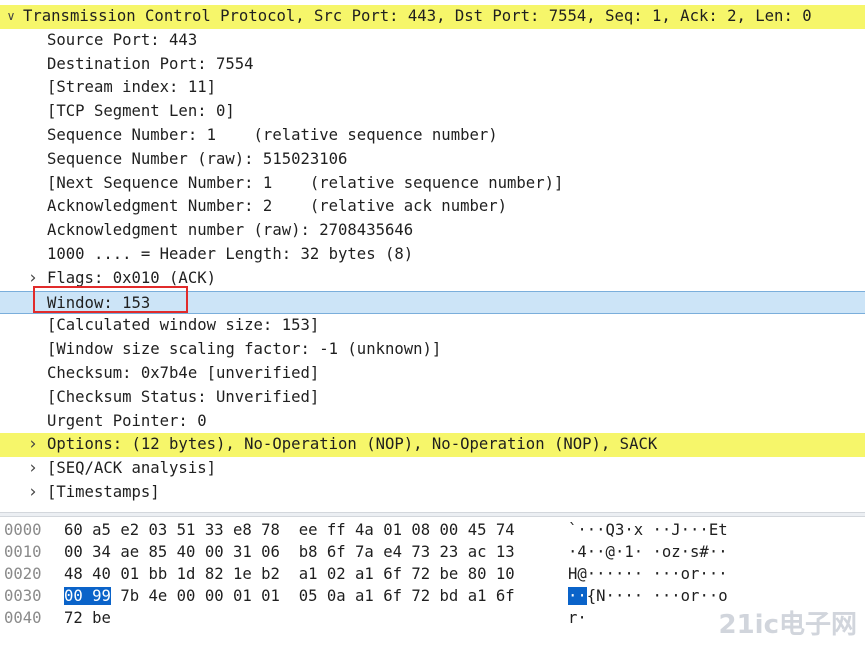  What do you see at coordinates (141, 111) in the screenshot?
I see `tree-row-label: [TCP Segment Len: 0]` at bounding box center [141, 111].